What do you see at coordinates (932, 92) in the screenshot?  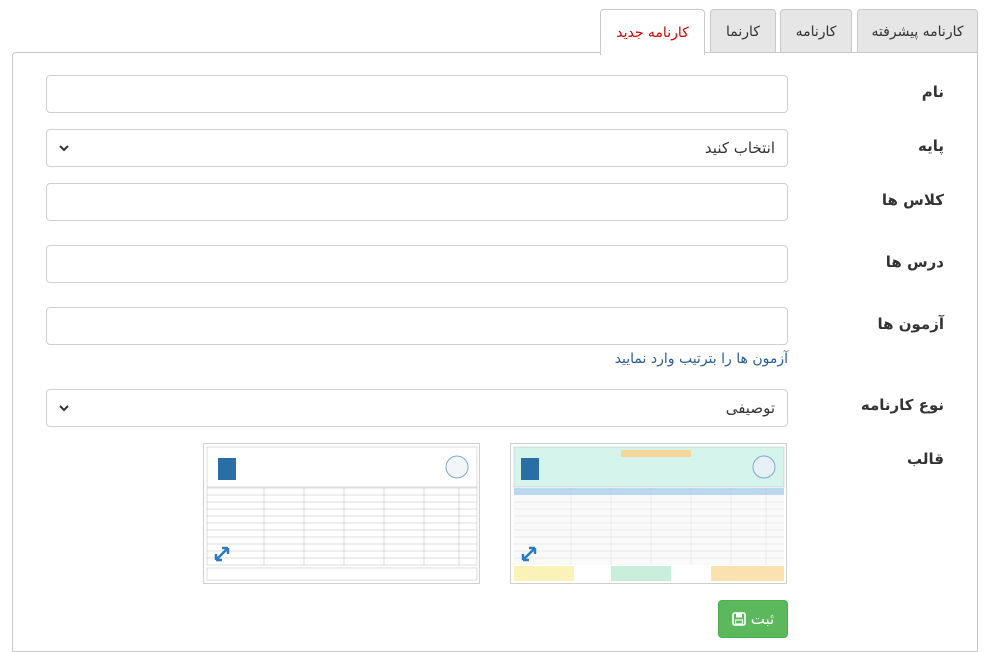 I see `name-label: نام` at bounding box center [932, 92].